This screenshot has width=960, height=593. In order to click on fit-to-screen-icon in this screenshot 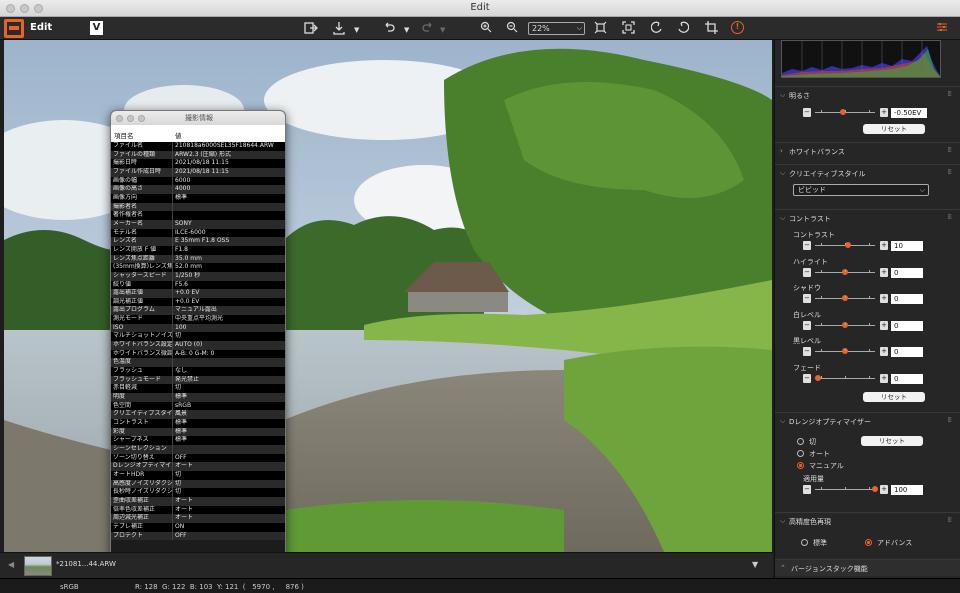, I will do `click(600, 29)`.